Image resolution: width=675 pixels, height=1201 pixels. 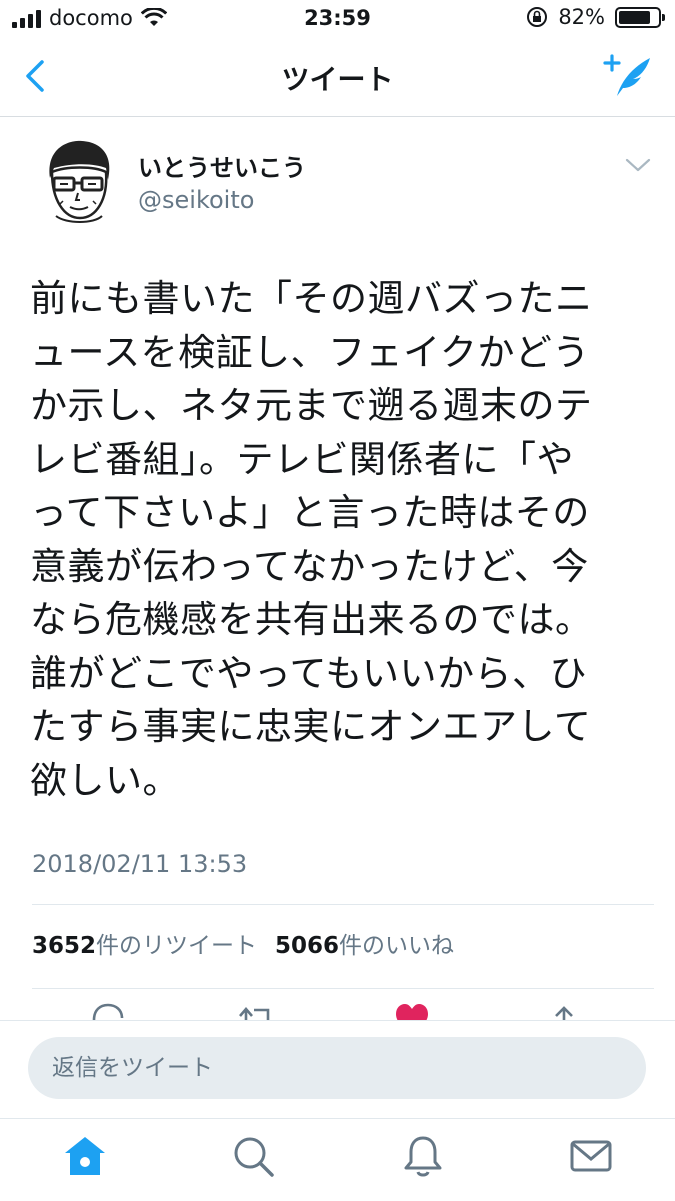 I want to click on likes-label: 件のいいね, so click(x=397, y=946).